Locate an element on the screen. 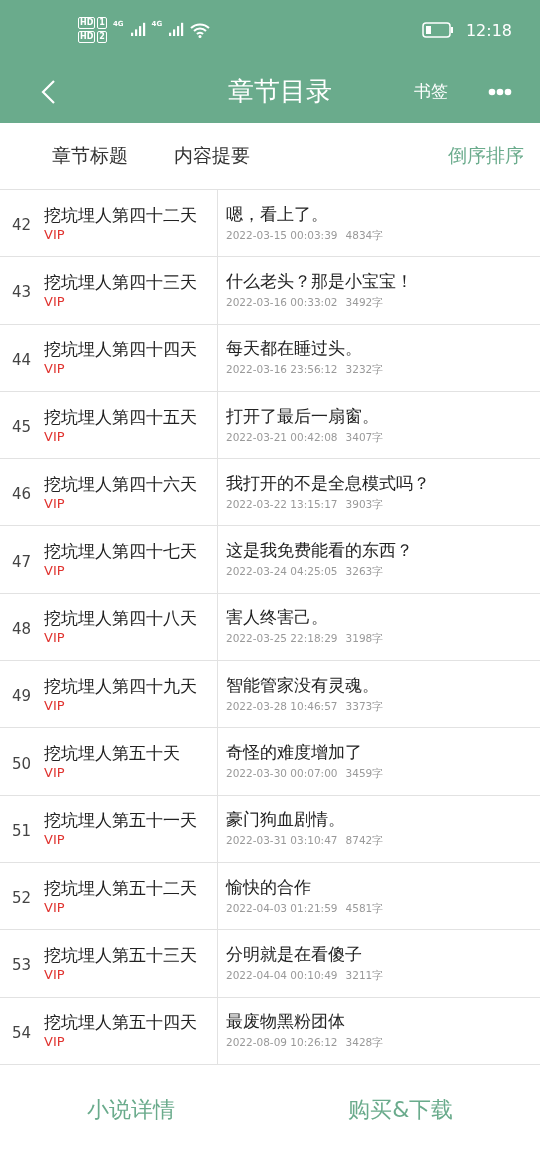 The width and height of the screenshot is (540, 1155). clock-time: 12:18 is located at coordinates (488, 30).